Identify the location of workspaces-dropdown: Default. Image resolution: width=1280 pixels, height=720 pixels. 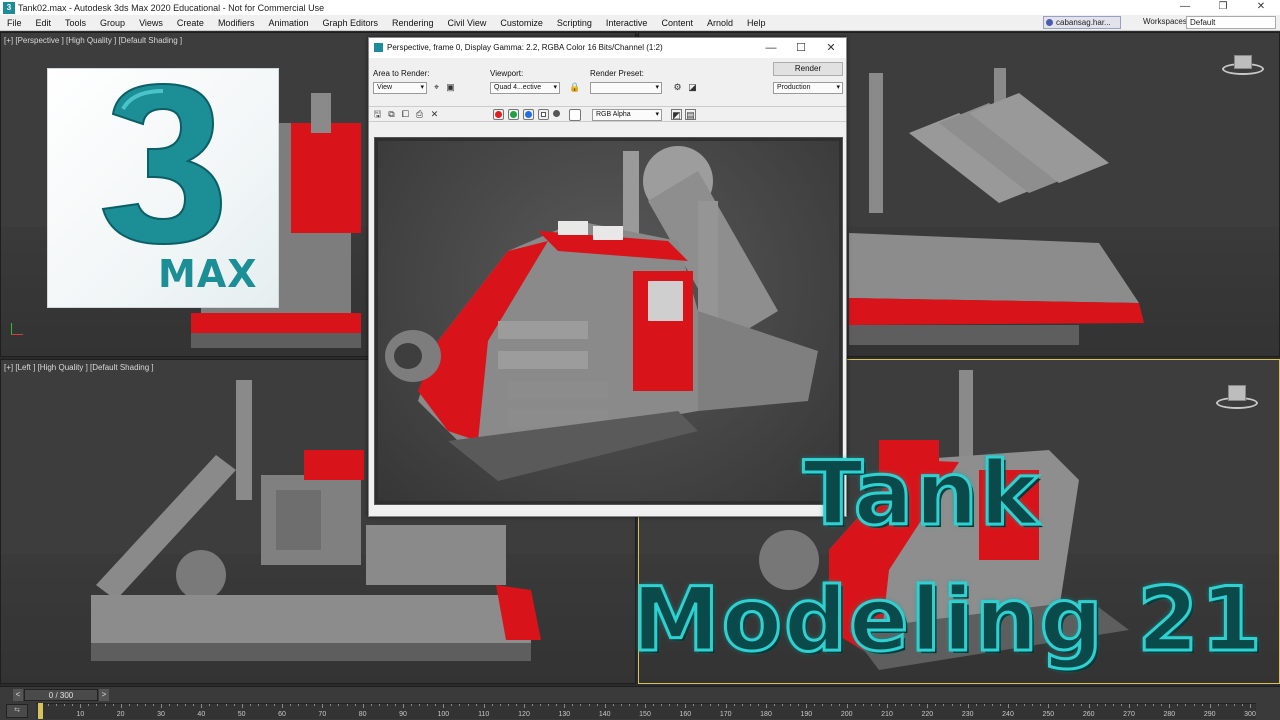
(1231, 22).